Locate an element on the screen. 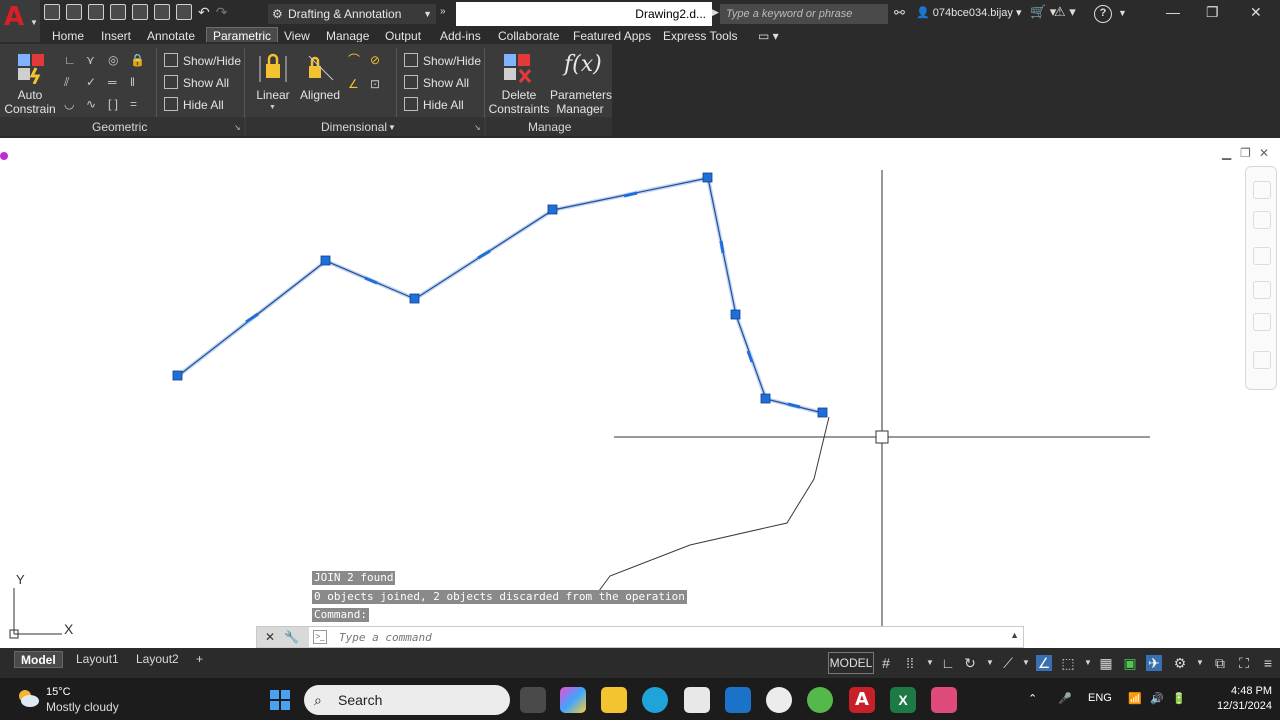 The height and width of the screenshot is (720, 1280). polar-icon: ↻ is located at coordinates (970, 663).